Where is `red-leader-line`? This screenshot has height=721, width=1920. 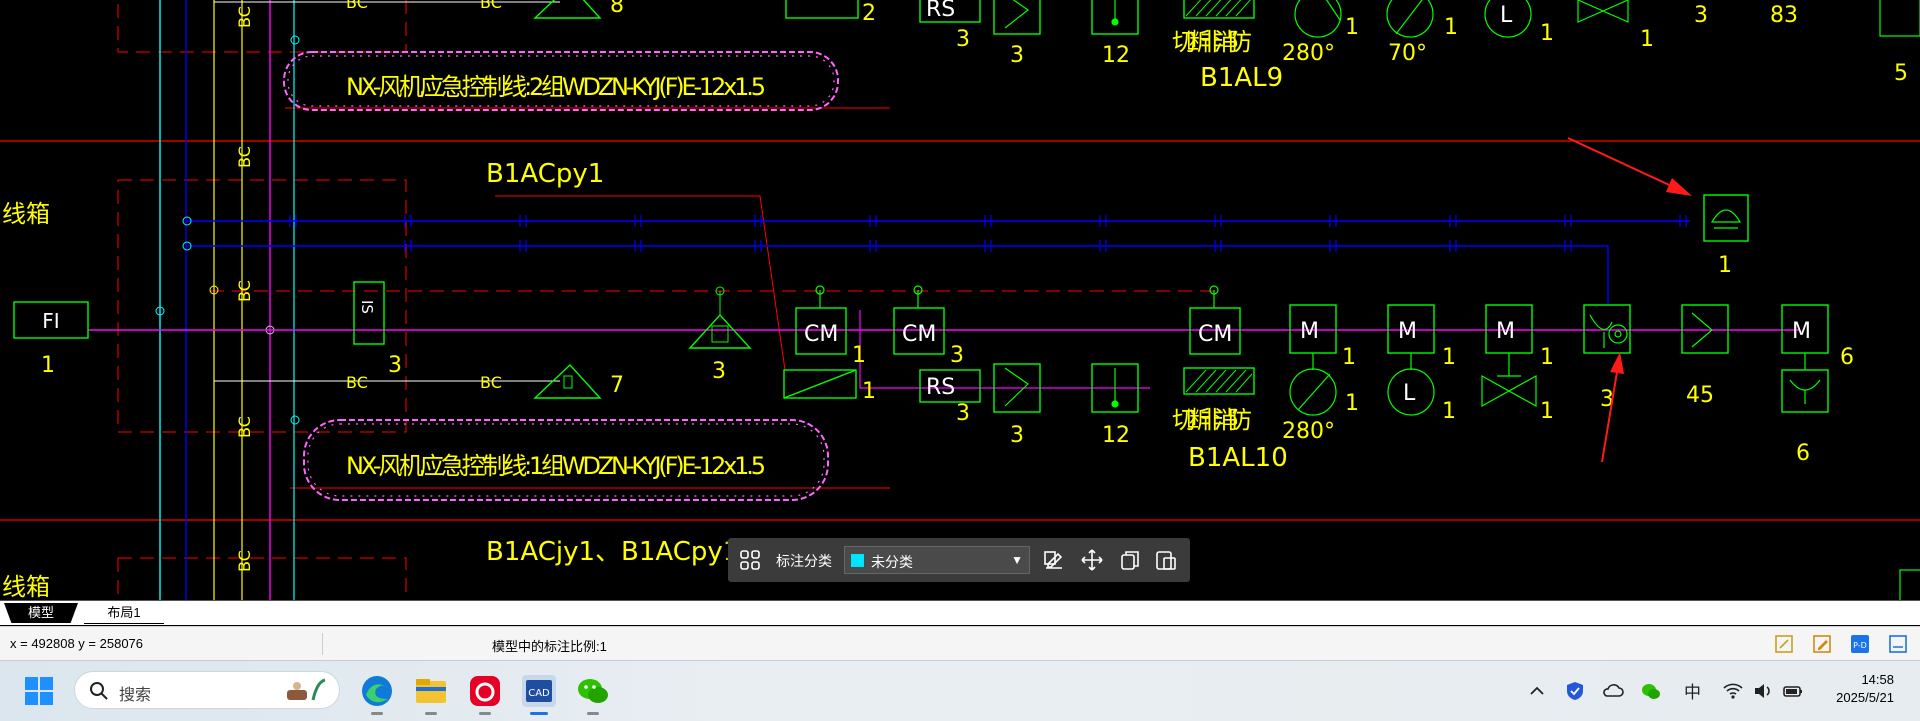 red-leader-line is located at coordinates (640, 283).